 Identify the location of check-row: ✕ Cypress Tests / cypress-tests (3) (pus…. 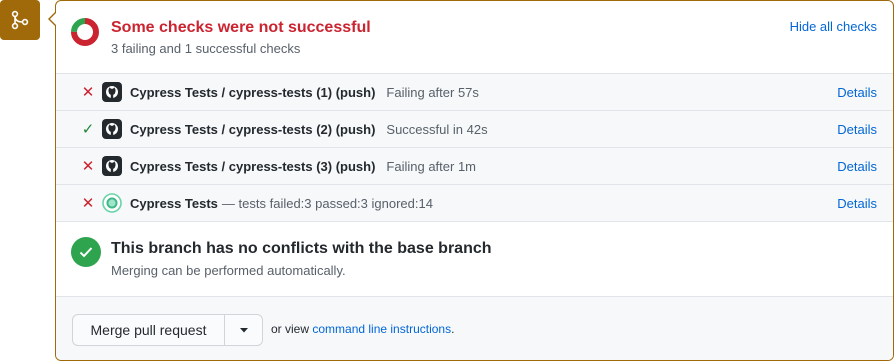
(474, 166).